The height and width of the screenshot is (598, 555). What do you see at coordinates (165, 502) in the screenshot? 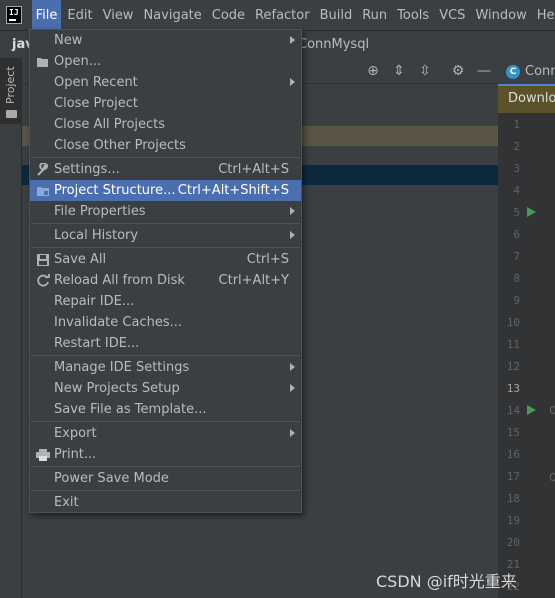
I see `menu-item-exit: Exit` at bounding box center [165, 502].